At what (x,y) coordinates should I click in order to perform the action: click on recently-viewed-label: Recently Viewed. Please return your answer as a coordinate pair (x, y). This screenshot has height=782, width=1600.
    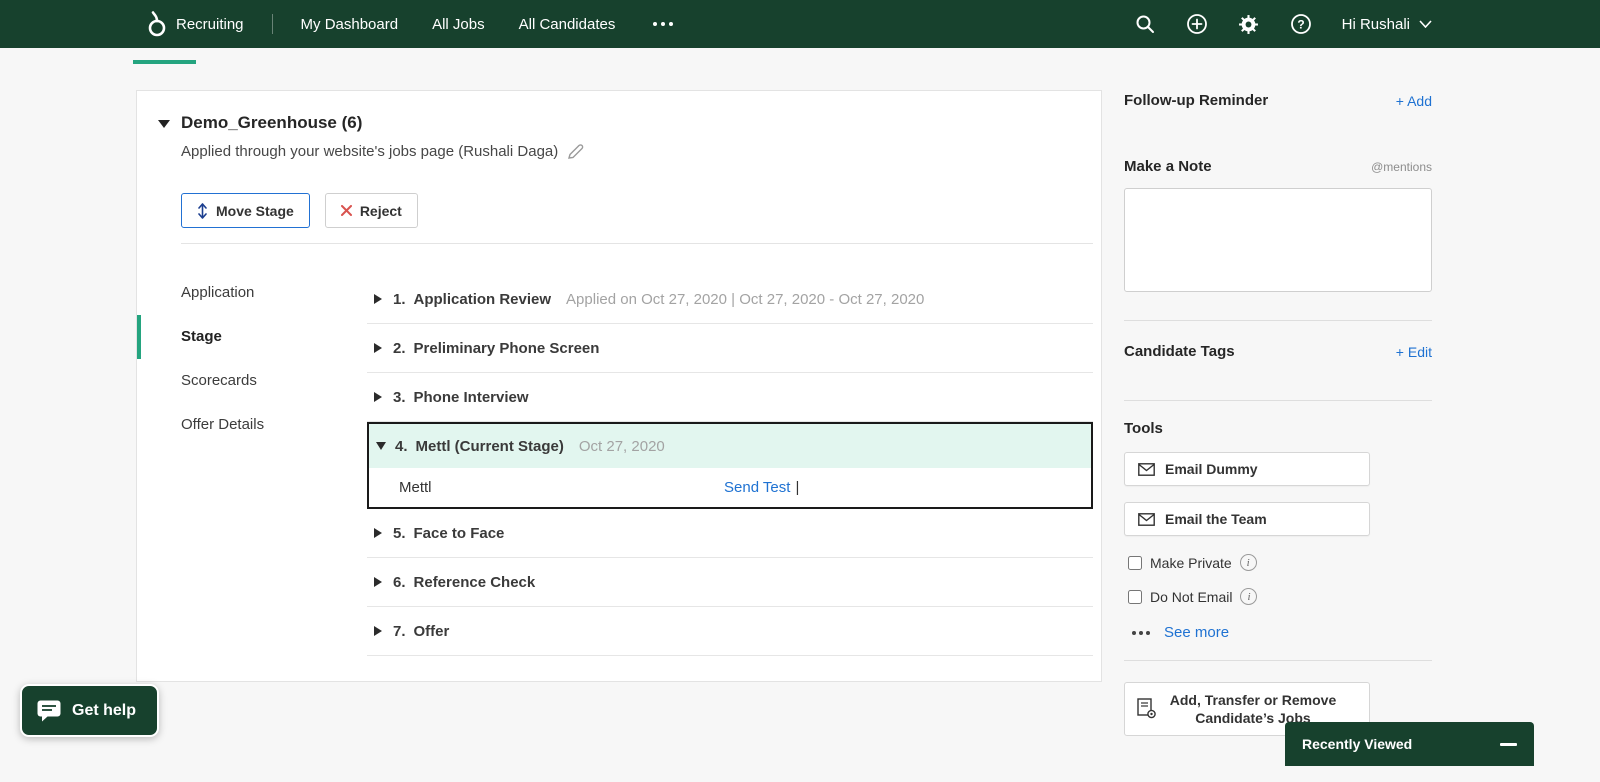
    Looking at the image, I should click on (1357, 744).